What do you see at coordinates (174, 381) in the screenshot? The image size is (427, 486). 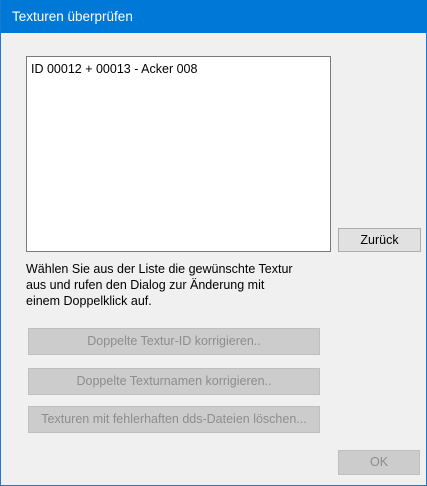 I see `fix-duplicate-names-button: Doppelte Texturnamen korrigieren..` at bounding box center [174, 381].